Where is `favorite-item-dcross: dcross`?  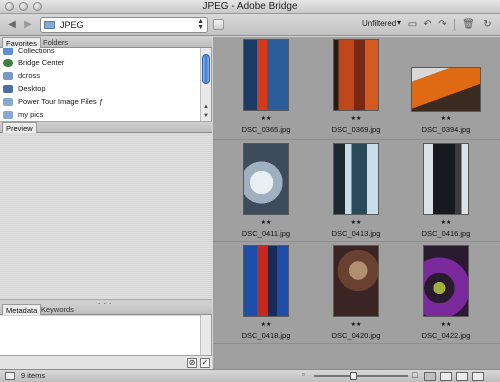
favorite-item-dcross: dcross is located at coordinates (100, 76).